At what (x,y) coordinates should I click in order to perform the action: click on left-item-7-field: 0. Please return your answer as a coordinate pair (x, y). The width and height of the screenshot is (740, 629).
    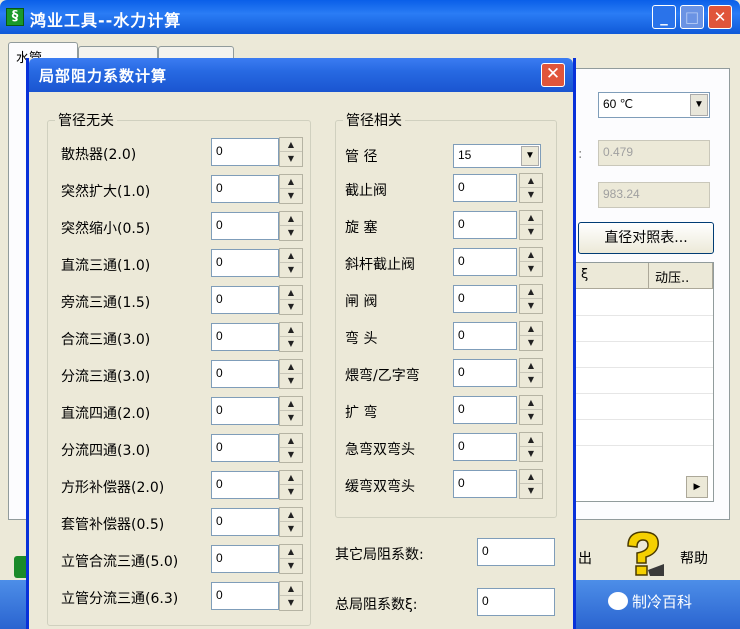
    Looking at the image, I should click on (245, 374).